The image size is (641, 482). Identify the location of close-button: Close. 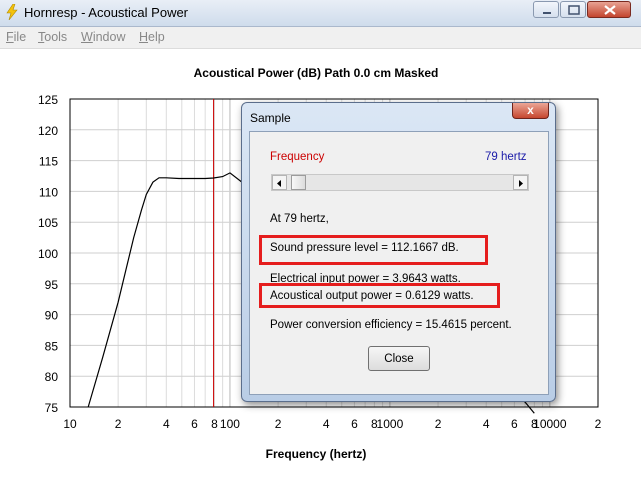
(399, 358).